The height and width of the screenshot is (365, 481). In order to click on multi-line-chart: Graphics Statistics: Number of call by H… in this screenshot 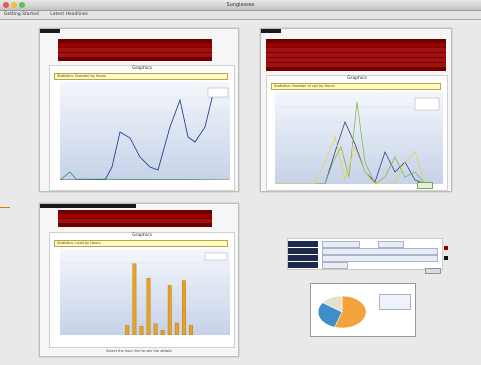, I will do `click(357, 133)`.